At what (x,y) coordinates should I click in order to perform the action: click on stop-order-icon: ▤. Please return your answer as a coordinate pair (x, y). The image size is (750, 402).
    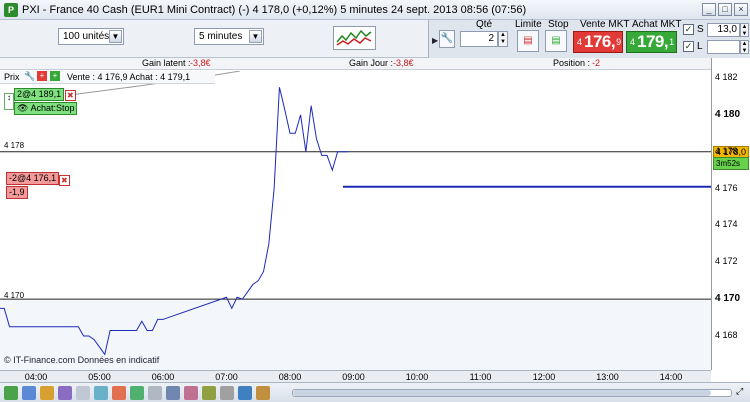
    Looking at the image, I should click on (556, 40).